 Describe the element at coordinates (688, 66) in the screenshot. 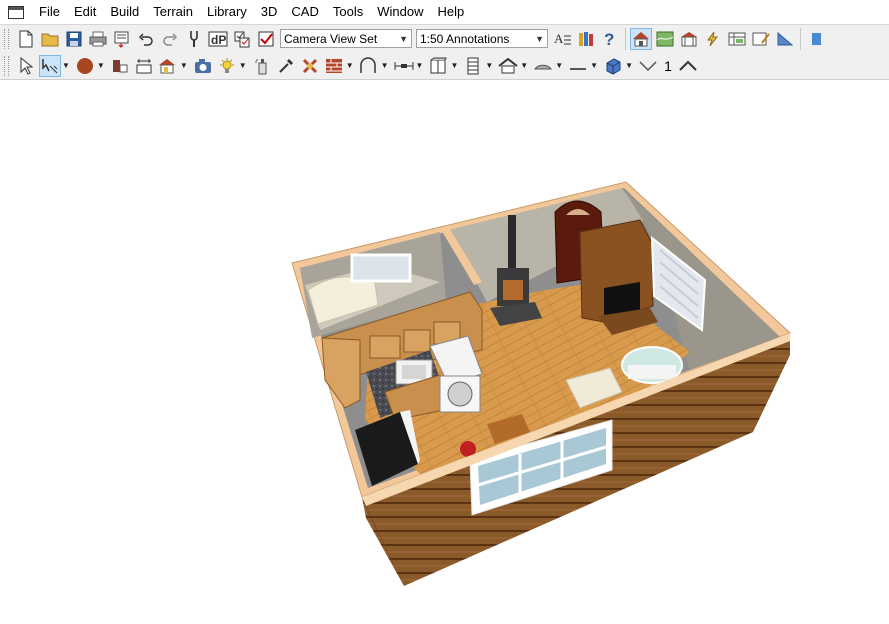

I see `chevron-up-icon` at that location.